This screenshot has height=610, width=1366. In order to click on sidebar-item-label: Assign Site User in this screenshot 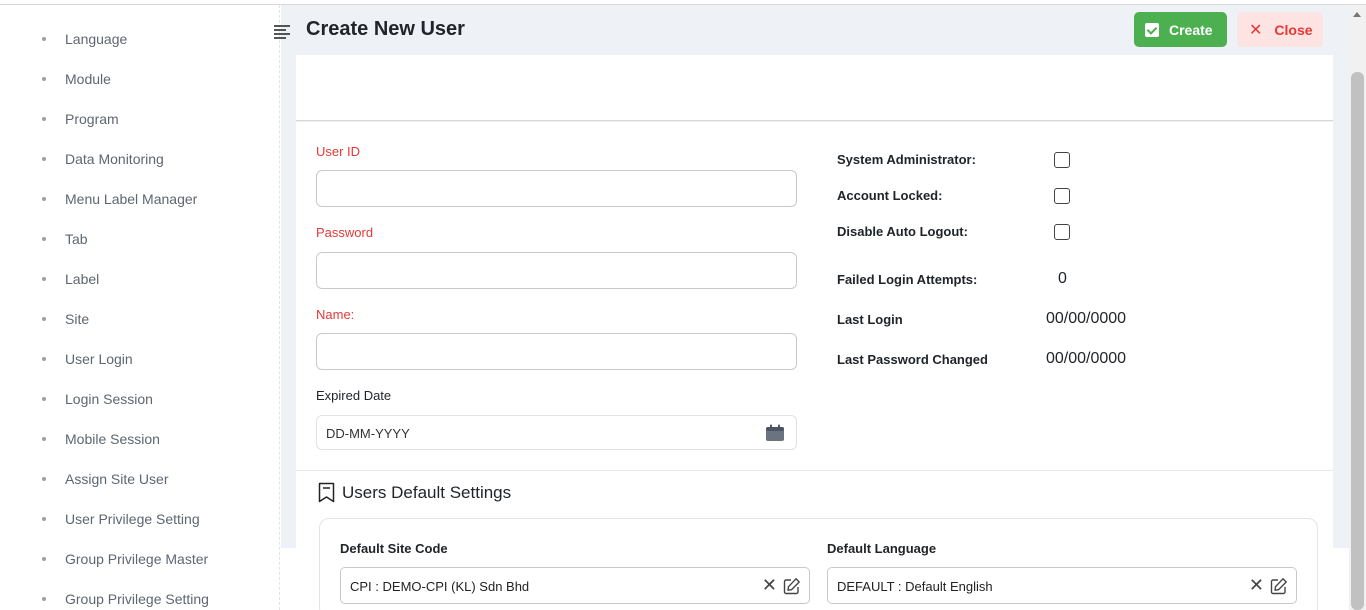, I will do `click(117, 479)`.